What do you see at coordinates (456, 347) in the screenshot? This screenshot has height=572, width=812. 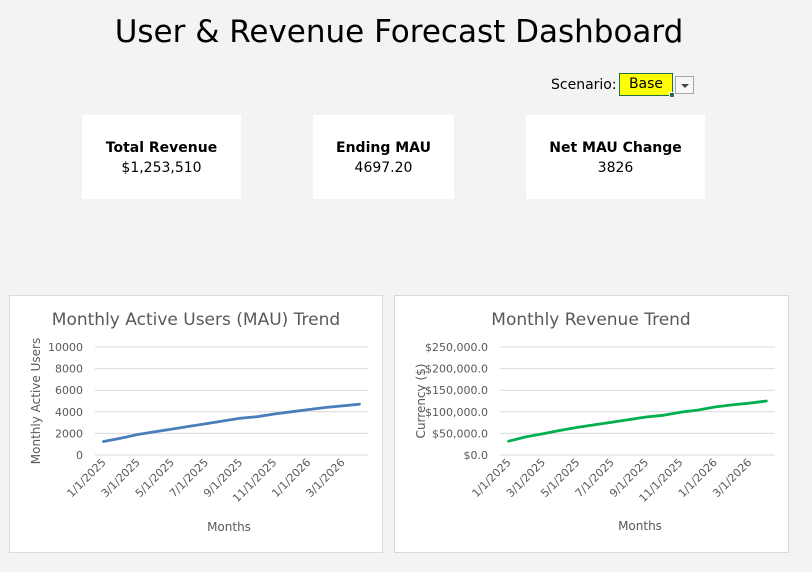 I see `y-tick-label: $250,000.0` at bounding box center [456, 347].